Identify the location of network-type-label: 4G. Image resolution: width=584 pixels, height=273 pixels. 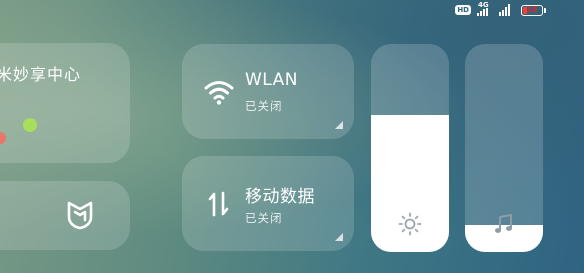
(483, 5).